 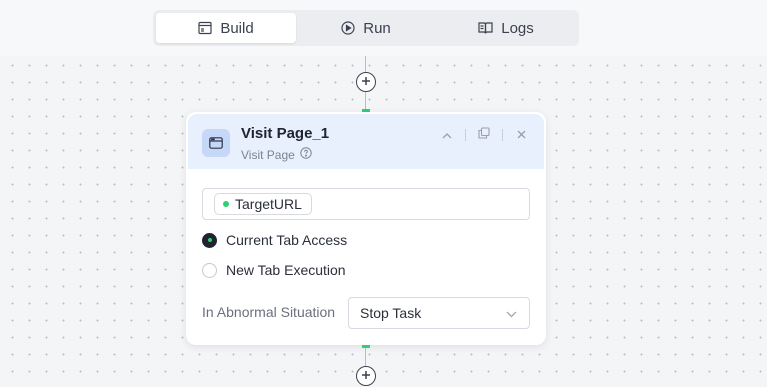 What do you see at coordinates (306, 154) in the screenshot?
I see `help-icon` at bounding box center [306, 154].